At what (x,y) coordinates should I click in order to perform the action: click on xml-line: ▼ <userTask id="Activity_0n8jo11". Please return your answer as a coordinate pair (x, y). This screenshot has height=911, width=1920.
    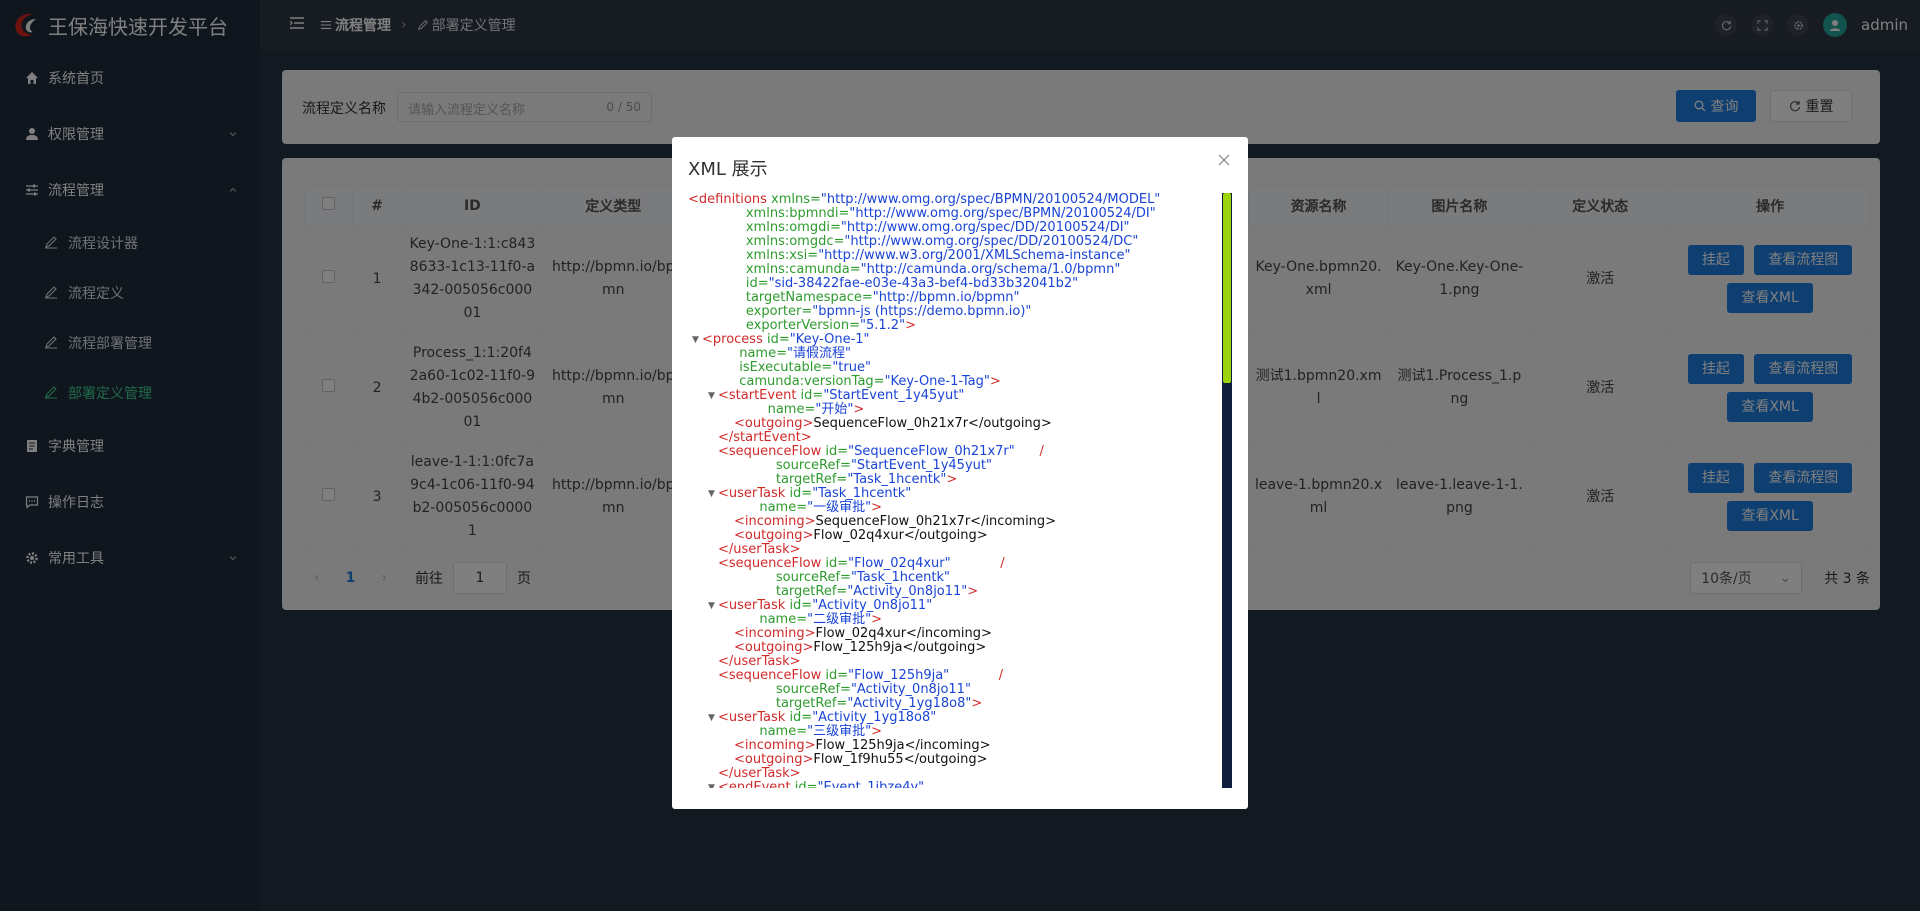
    Looking at the image, I should click on (955, 606).